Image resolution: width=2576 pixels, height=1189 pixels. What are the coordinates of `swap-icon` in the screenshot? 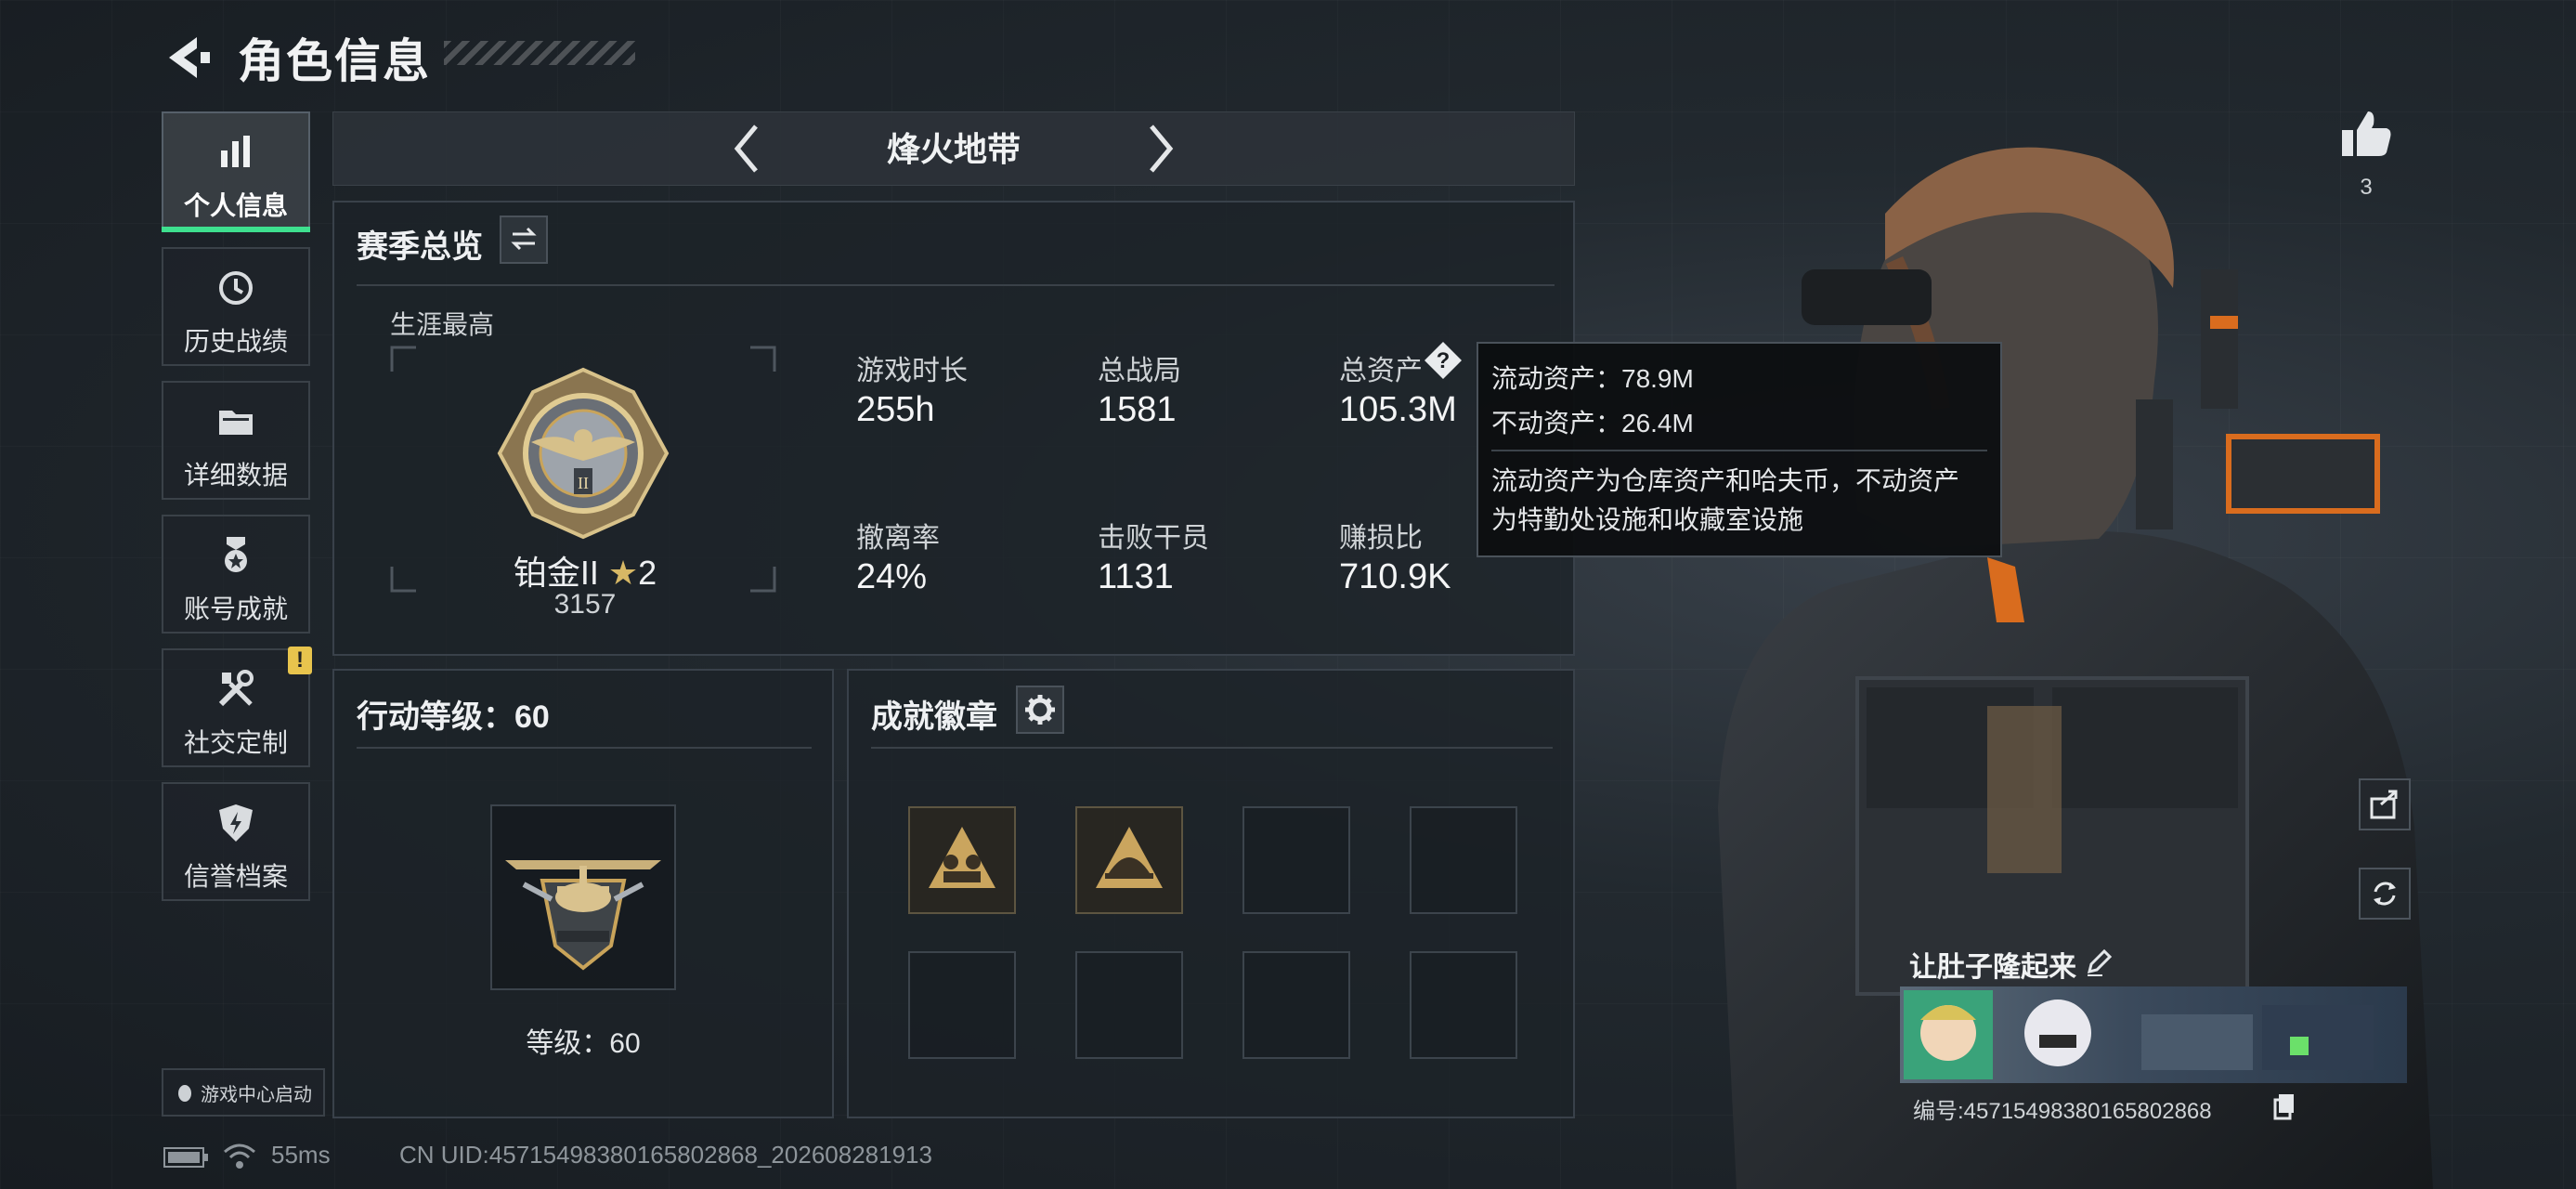 It's located at (524, 239).